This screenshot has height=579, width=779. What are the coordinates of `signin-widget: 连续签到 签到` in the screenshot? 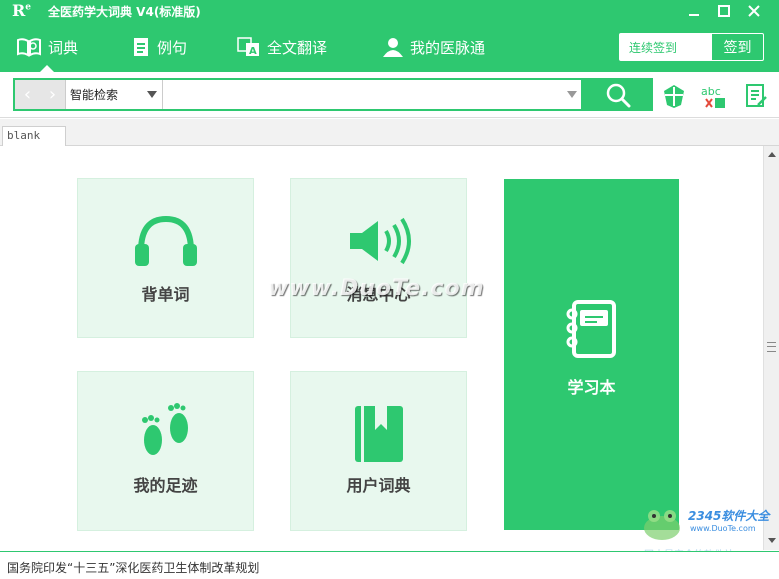 It's located at (691, 47).